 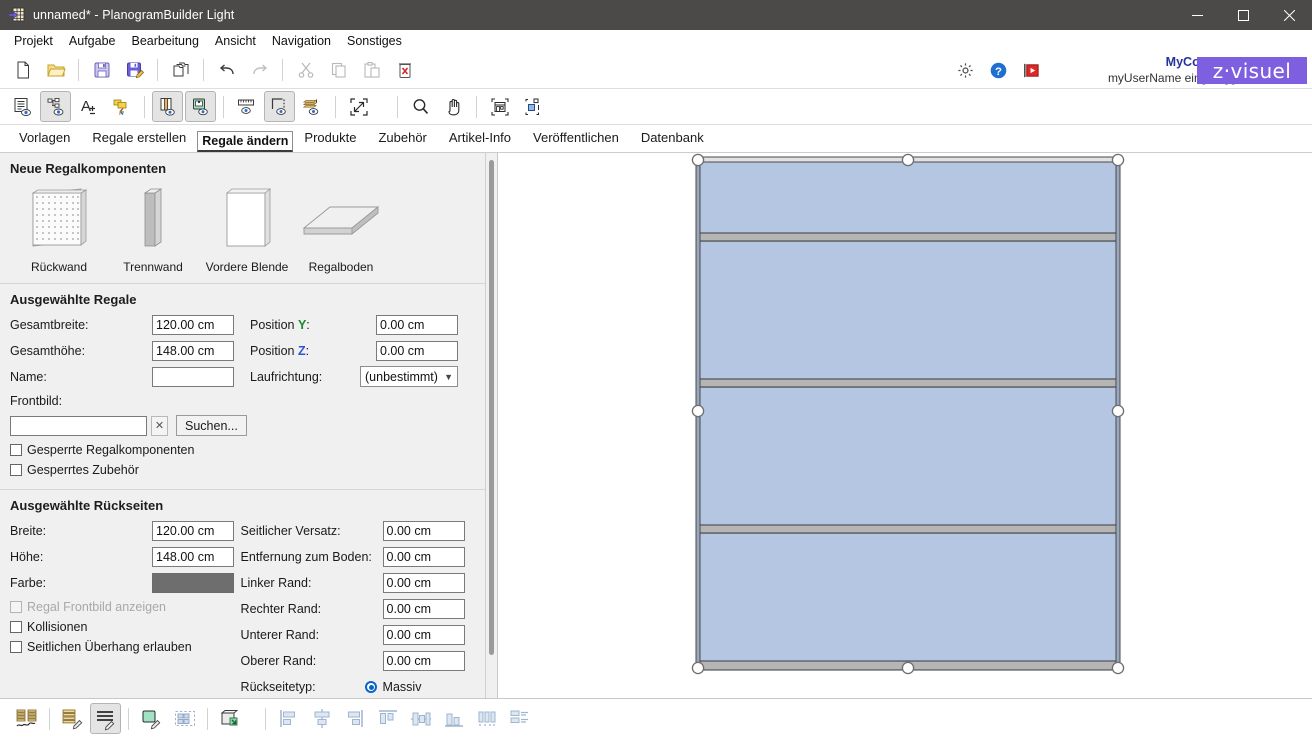 What do you see at coordinates (49, 324) in the screenshot?
I see `gesamtbreite-label: Gesamtbreite:` at bounding box center [49, 324].